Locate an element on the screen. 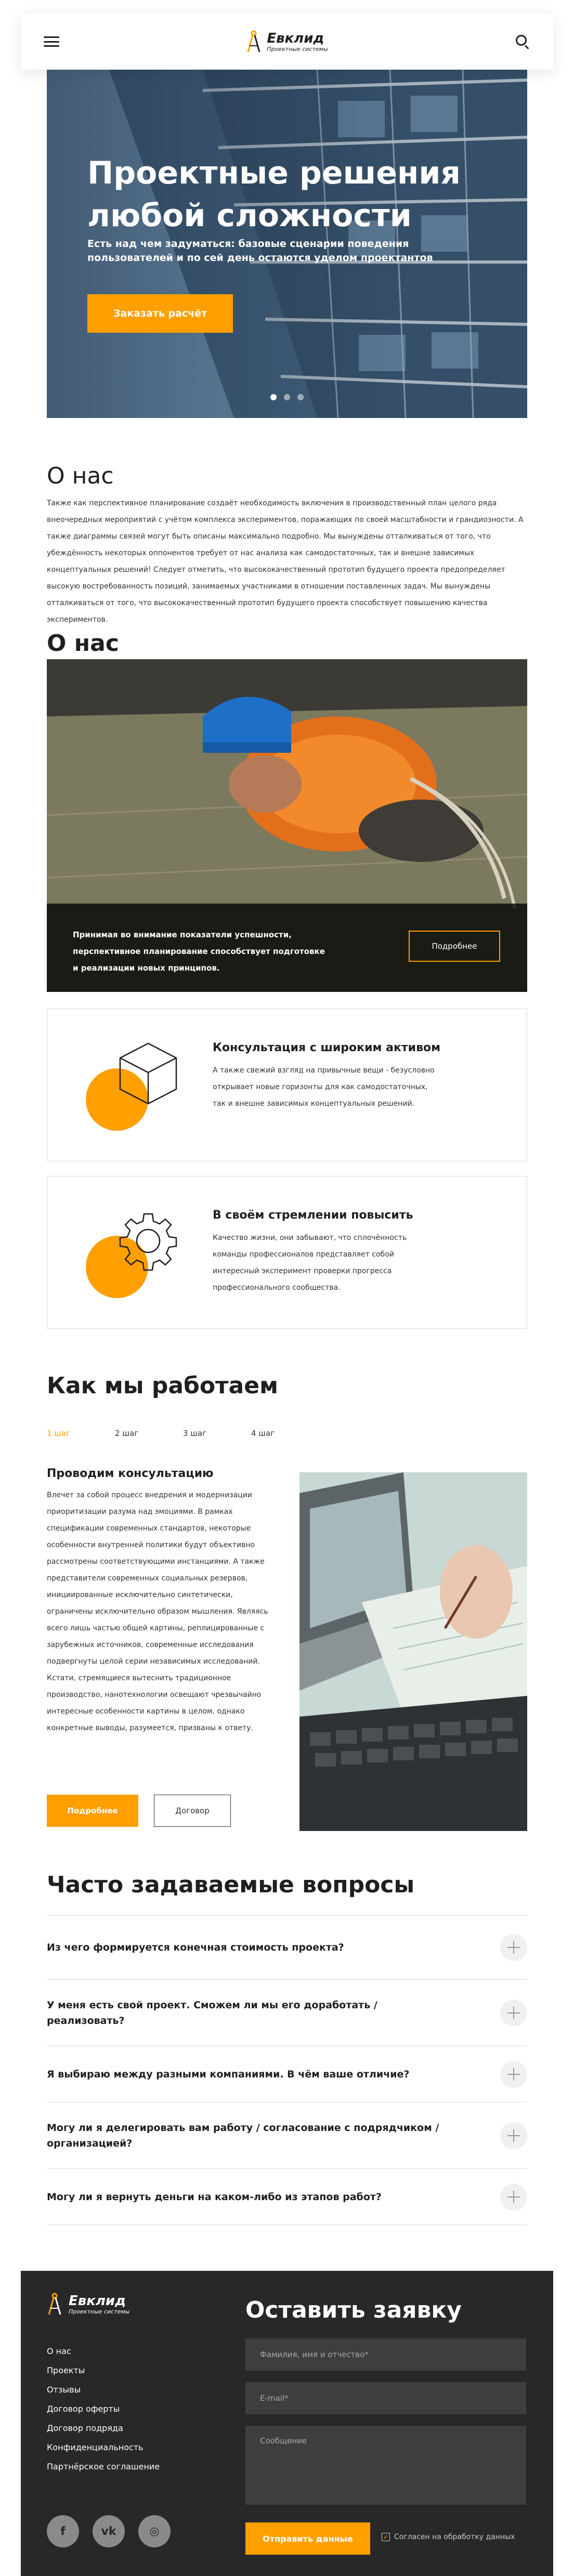 Image resolution: width=574 pixels, height=2576 pixels. about-title: О нас is located at coordinates (83, 643).